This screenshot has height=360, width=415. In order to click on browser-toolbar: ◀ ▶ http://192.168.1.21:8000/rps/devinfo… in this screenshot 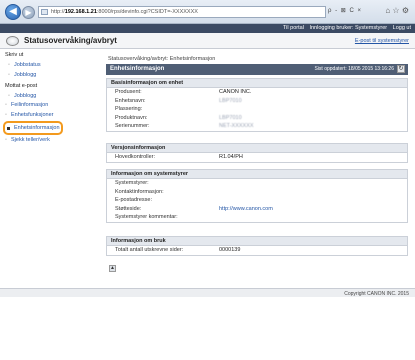, I will do `click(207, 12)`.